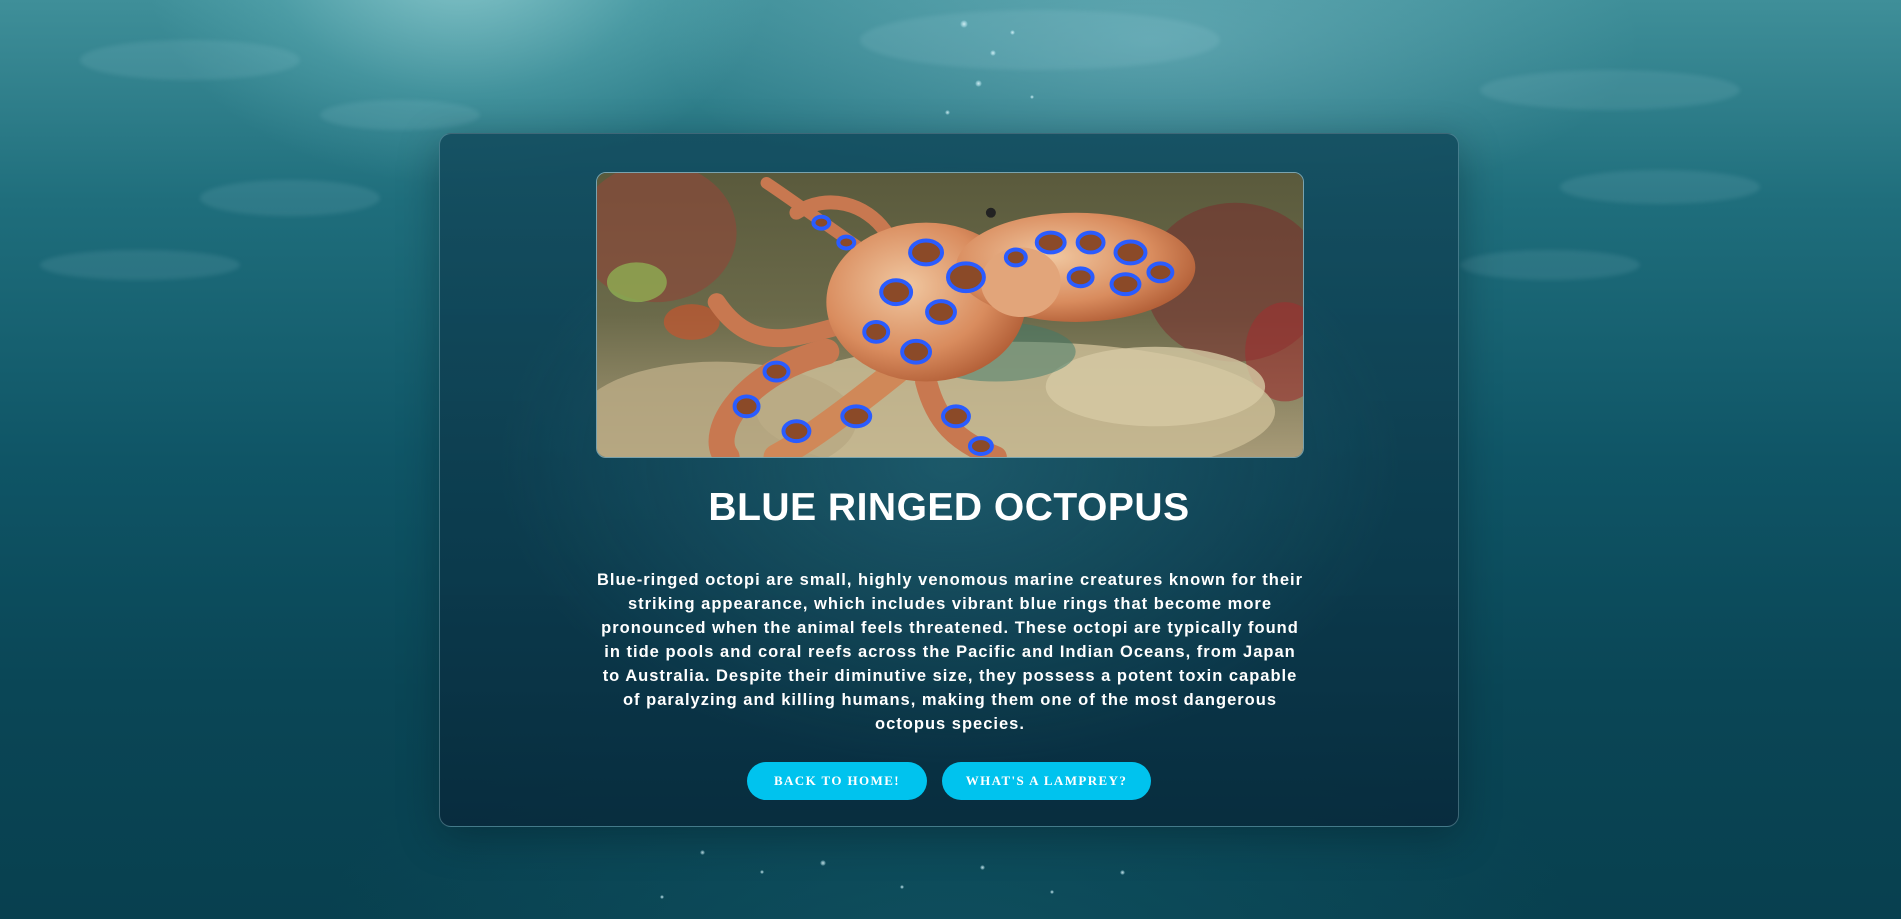  Describe the element at coordinates (949, 507) in the screenshot. I see `page-title: BLUE RINGED OCTOPUS` at that location.